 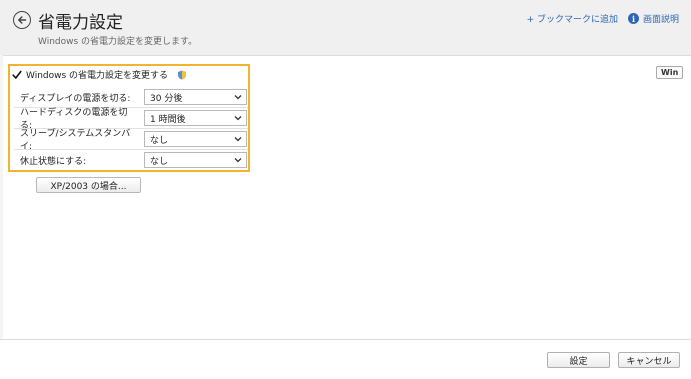 I want to click on enable-power-settings-row: Windows の省電力設定を変更する, so click(x=99, y=74).